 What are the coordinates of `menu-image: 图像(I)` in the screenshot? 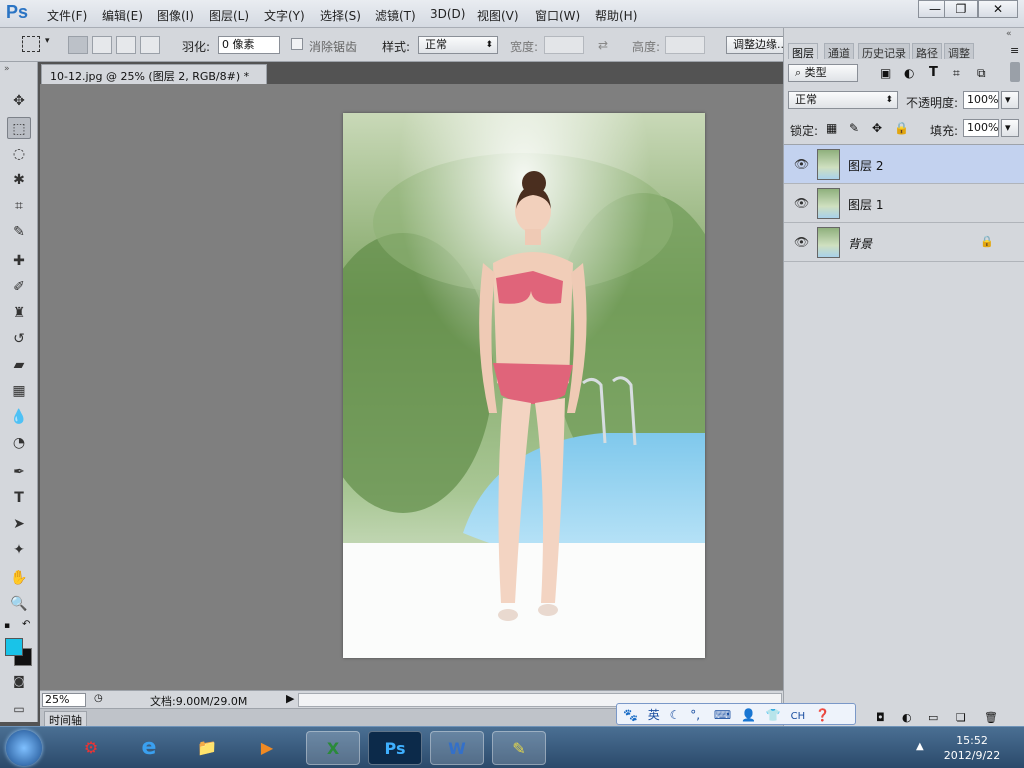 It's located at (175, 15).